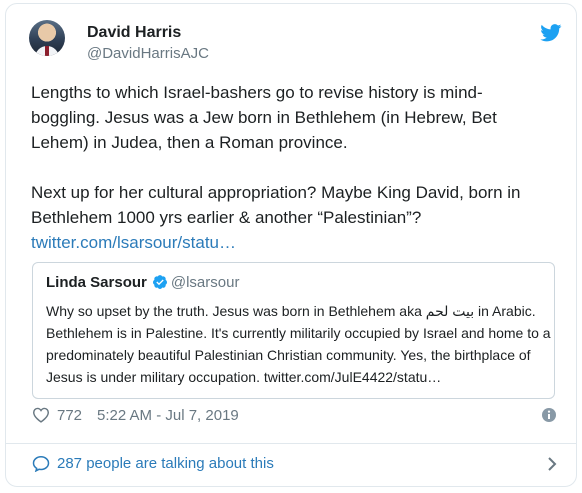  What do you see at coordinates (148, 53) in the screenshot?
I see `author-handle: @DavidHarrisAJC` at bounding box center [148, 53].